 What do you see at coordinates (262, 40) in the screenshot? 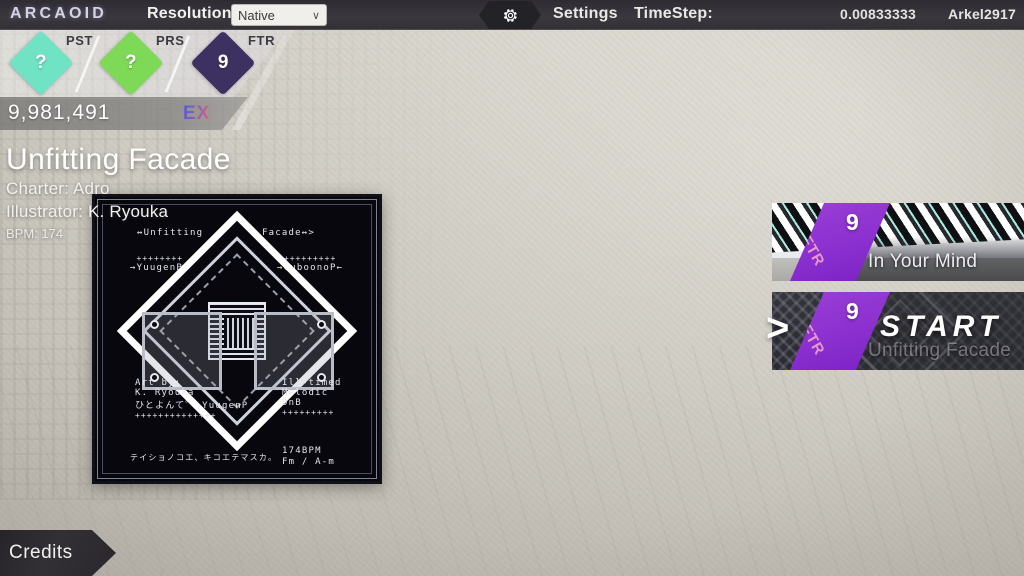
I see `difficulty-name-ftr: FTR` at bounding box center [262, 40].